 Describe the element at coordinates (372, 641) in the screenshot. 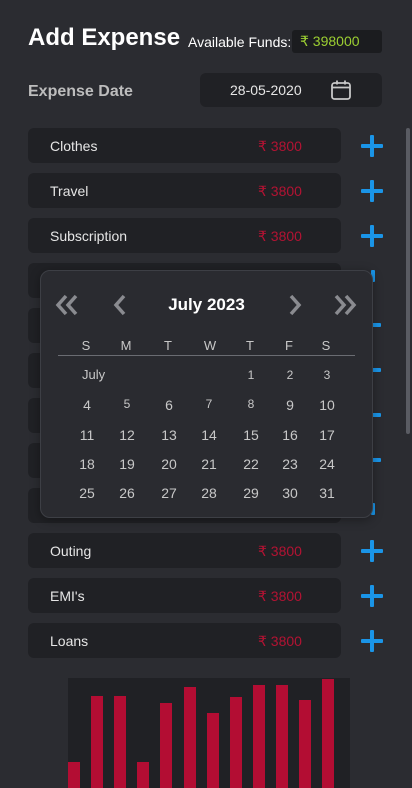

I see `add-loans-plus-icon` at that location.